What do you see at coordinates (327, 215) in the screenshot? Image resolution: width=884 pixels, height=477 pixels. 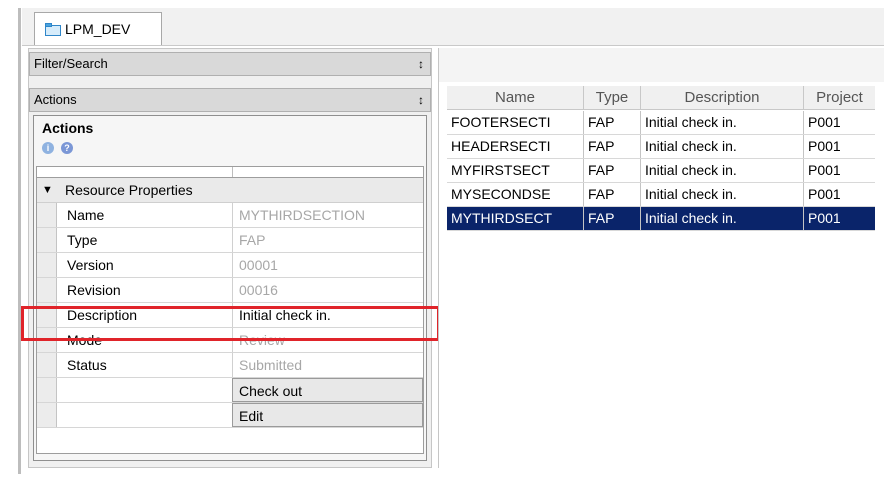 I see `property-value: MYTHIRDSECTION` at bounding box center [327, 215].